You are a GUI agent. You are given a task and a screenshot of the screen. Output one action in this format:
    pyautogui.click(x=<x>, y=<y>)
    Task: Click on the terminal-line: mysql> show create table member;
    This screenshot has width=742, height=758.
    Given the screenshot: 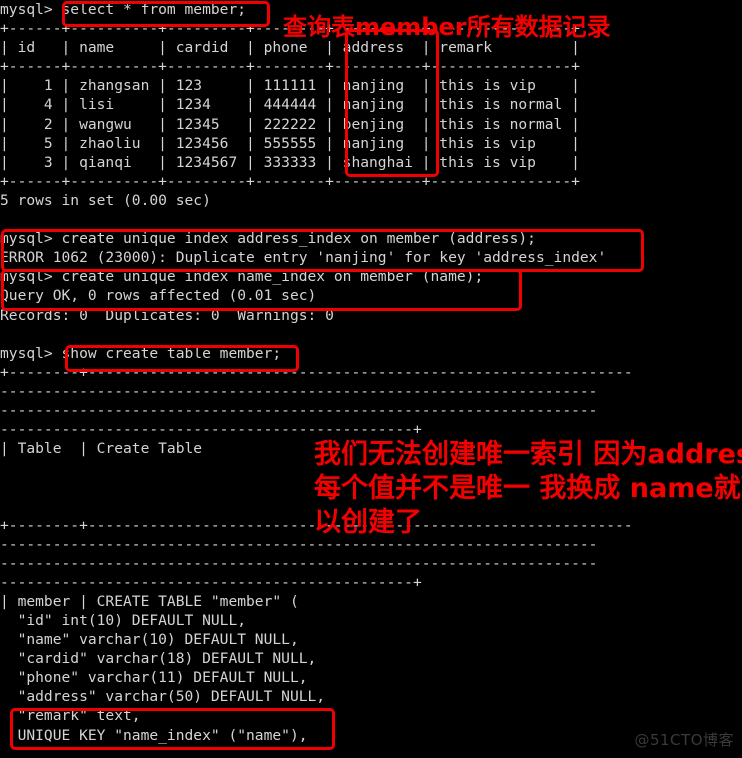 What is the action you would take?
    pyautogui.click(x=141, y=353)
    